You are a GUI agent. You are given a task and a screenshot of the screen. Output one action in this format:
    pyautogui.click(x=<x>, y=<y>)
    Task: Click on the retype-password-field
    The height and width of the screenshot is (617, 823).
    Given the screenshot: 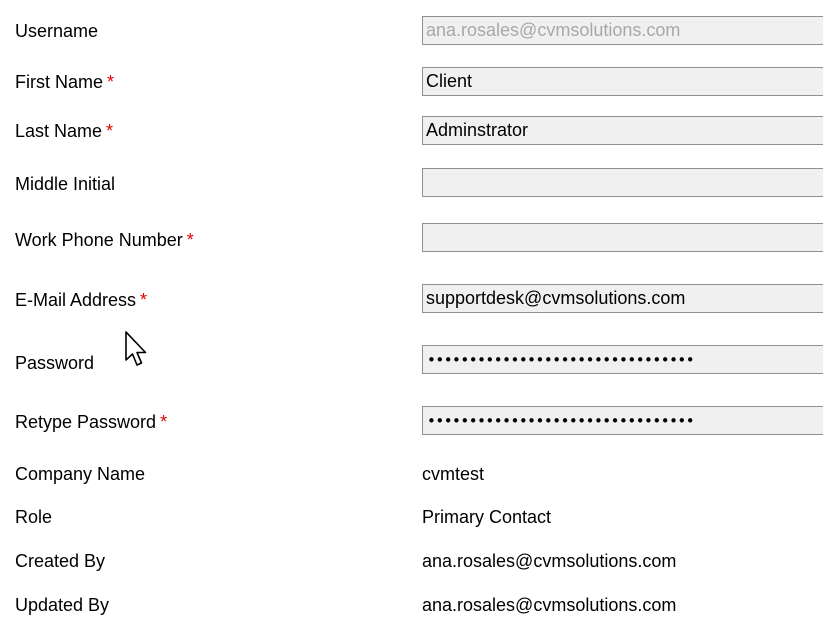 What is the action you would take?
    pyautogui.click(x=622, y=420)
    